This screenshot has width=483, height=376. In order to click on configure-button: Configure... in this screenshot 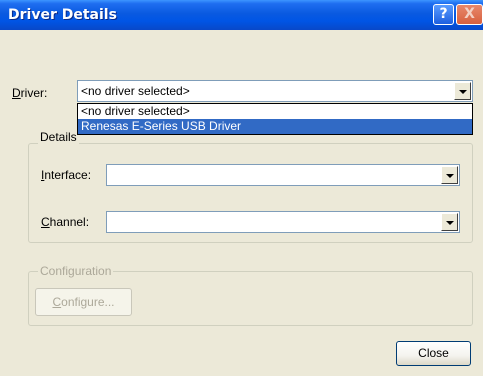, I will do `click(83, 302)`.